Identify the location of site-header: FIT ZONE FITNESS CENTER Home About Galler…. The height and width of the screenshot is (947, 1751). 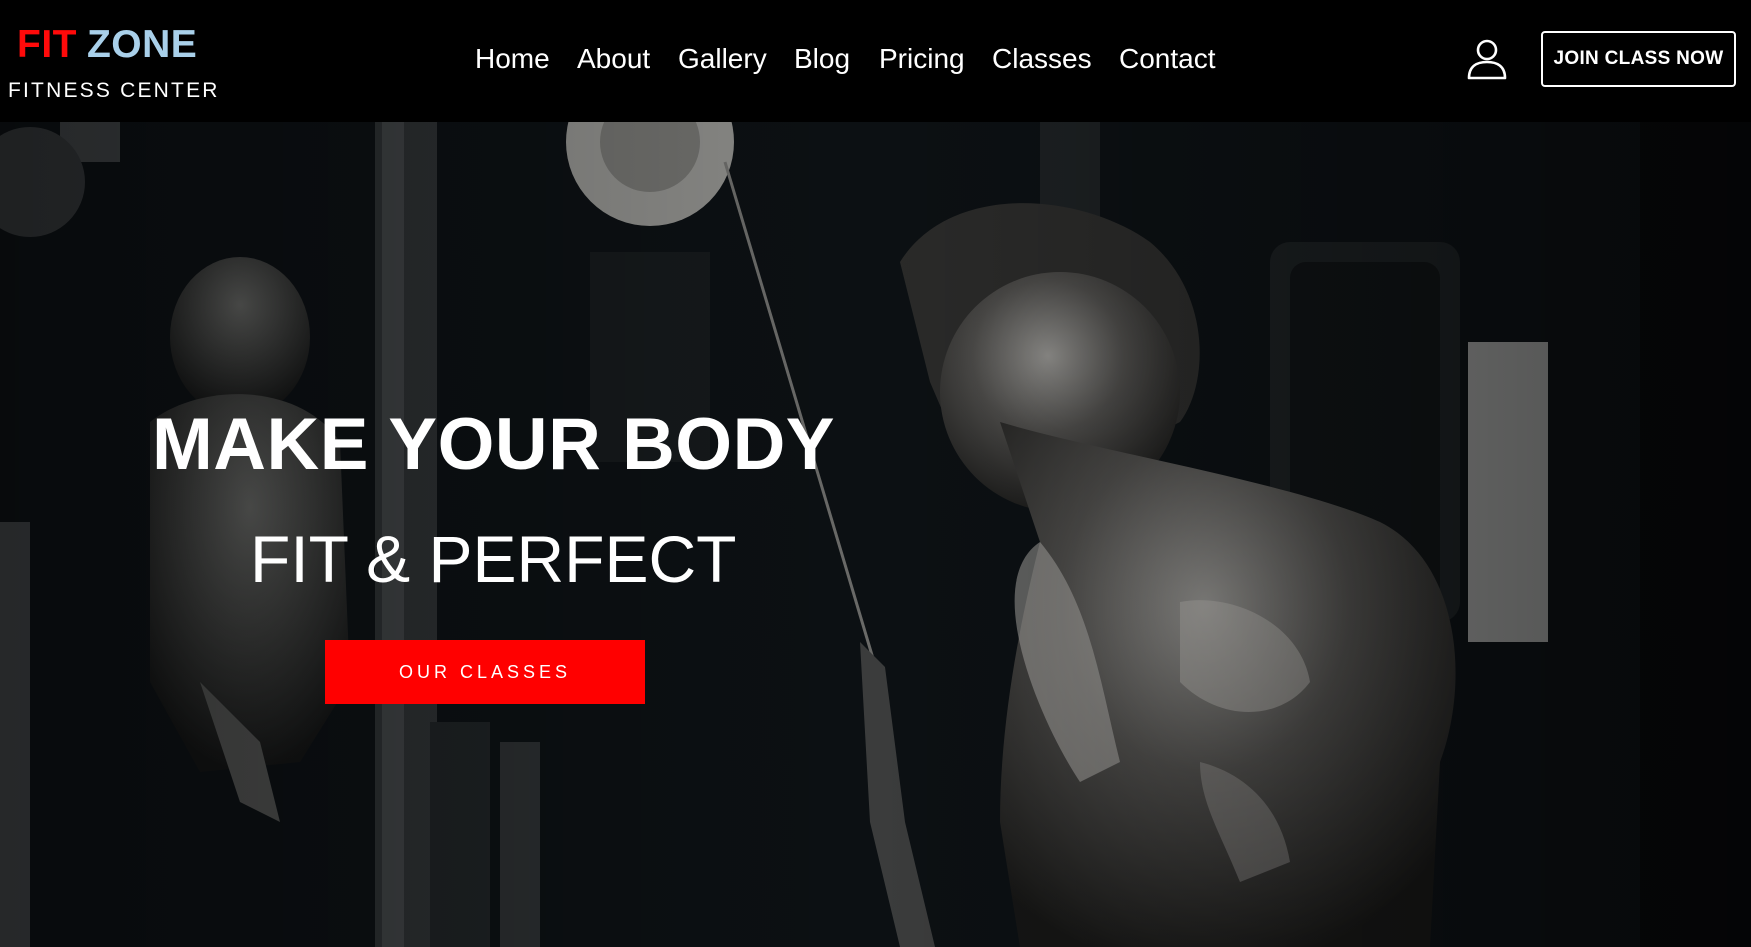
(875, 61).